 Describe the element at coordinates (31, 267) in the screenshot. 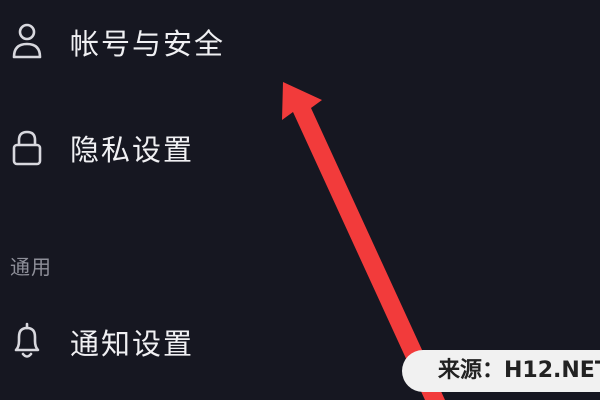

I see `section-header-general: 通用` at that location.